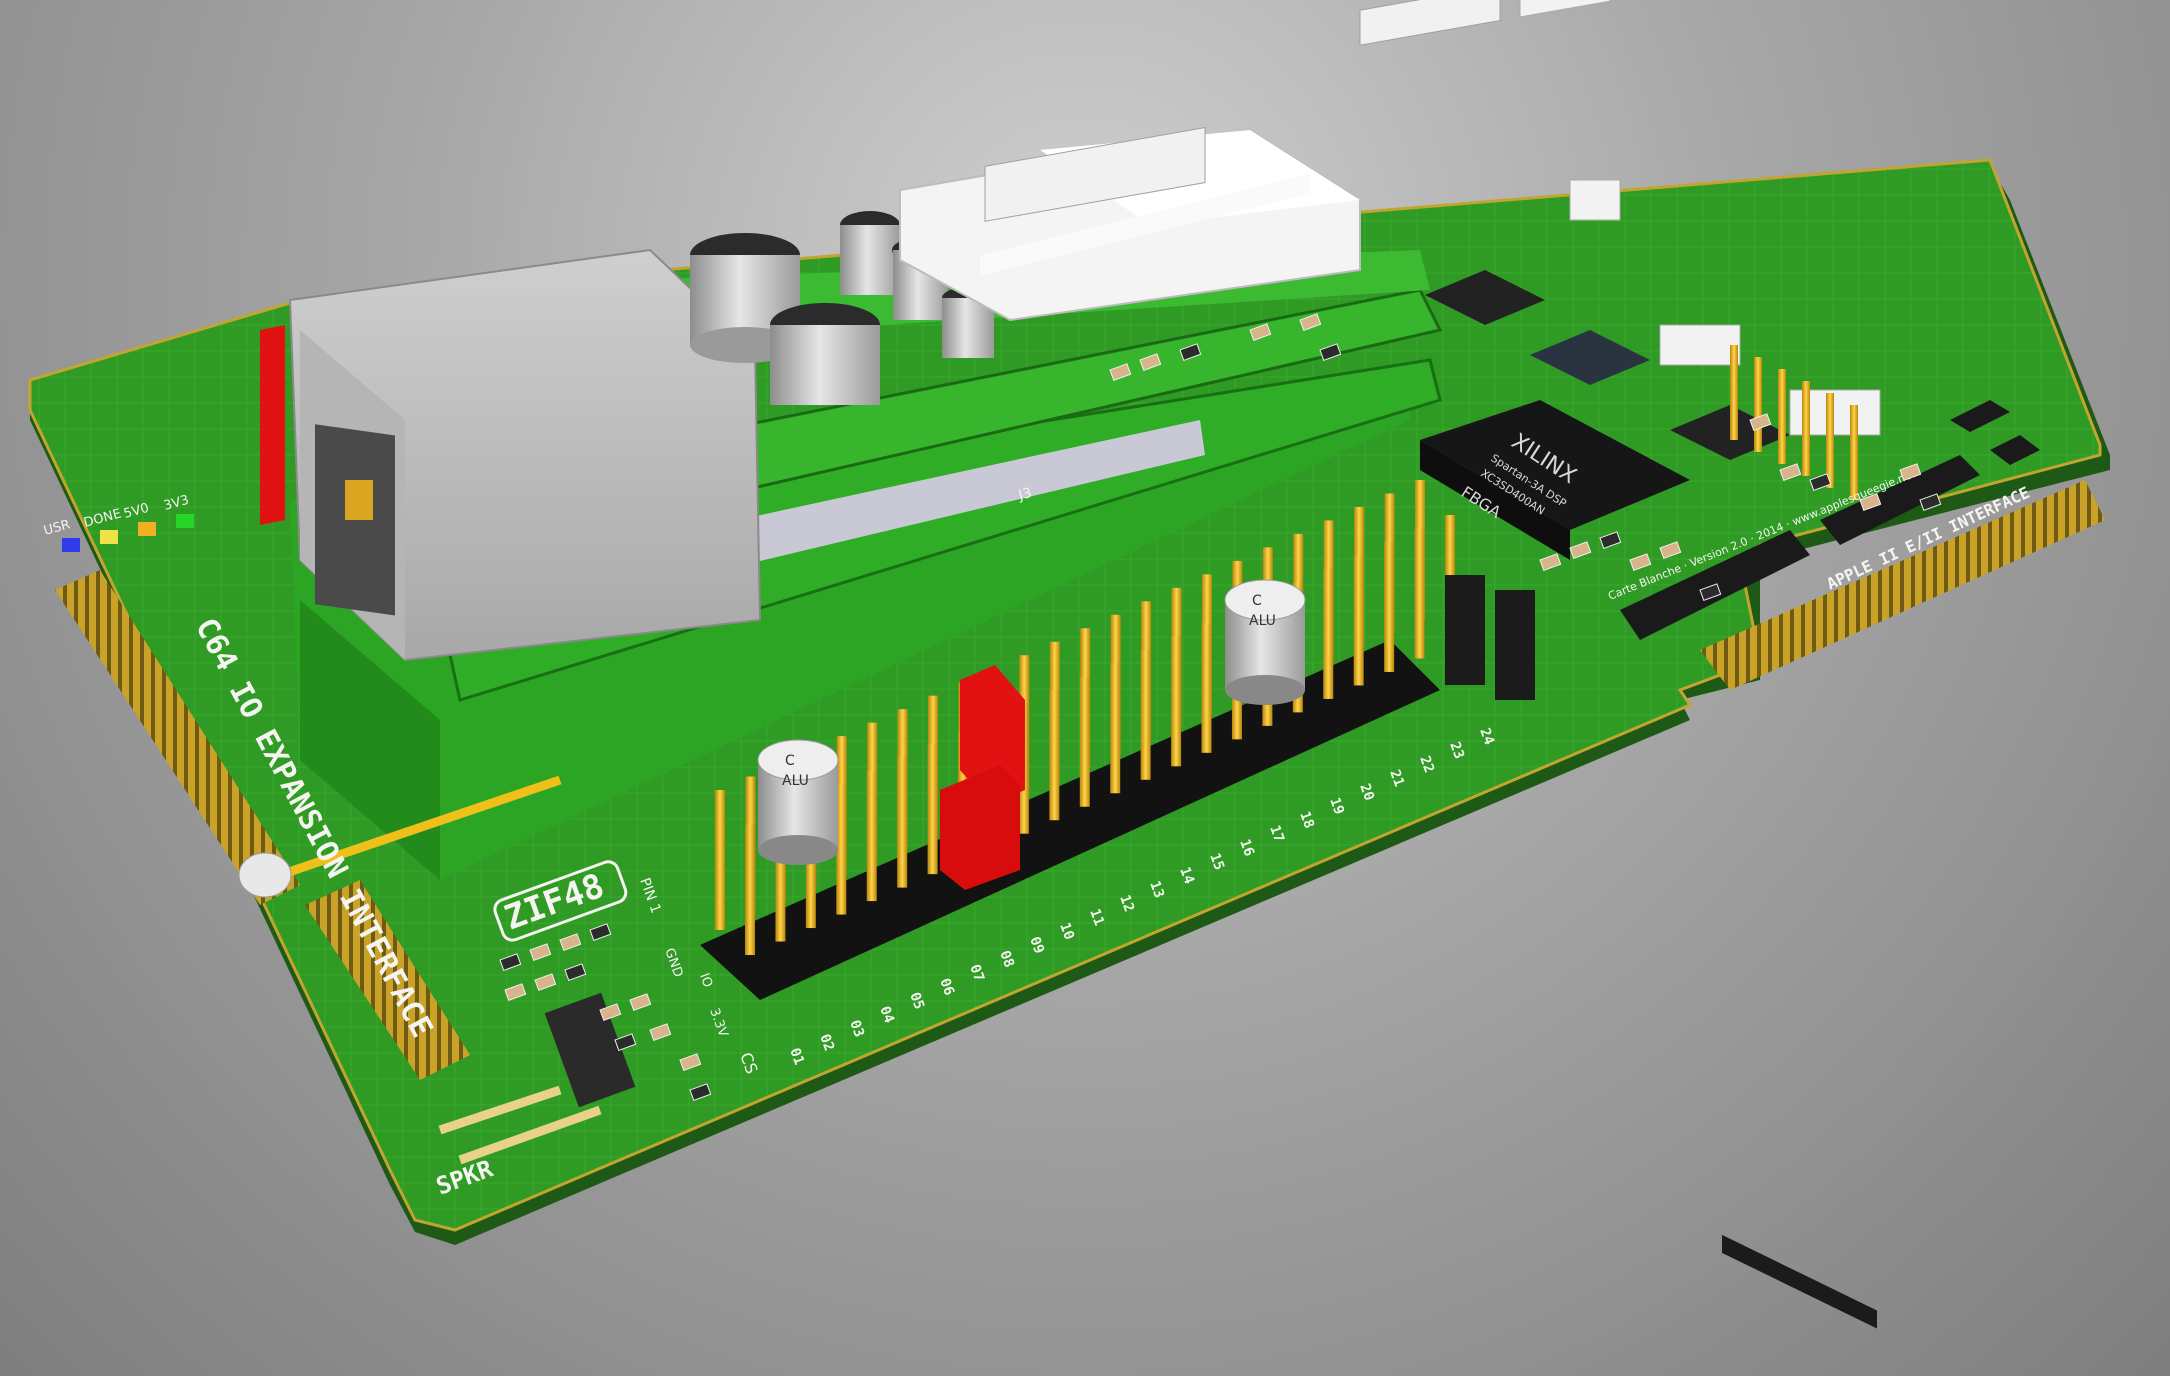 This screenshot has width=2170, height=1376. What do you see at coordinates (798, 802) in the screenshot?
I see `alu-cap-left: C ALU` at bounding box center [798, 802].